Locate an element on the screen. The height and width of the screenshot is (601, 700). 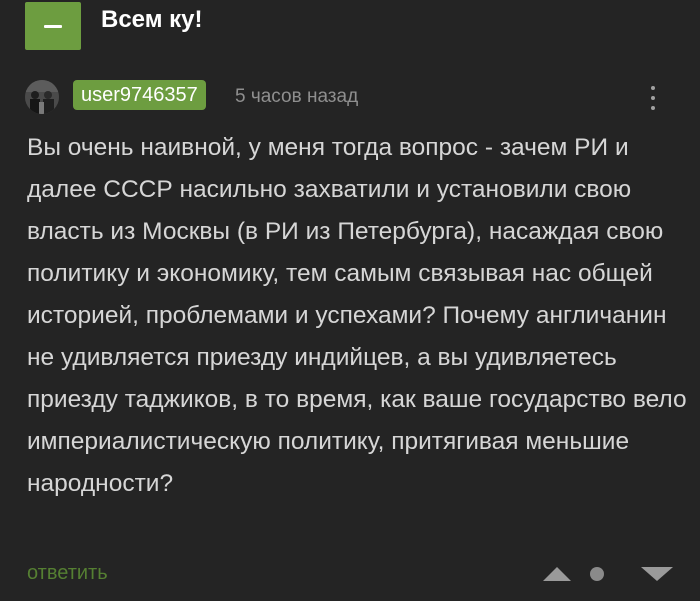
rating-dot-icon is located at coordinates (597, 574).